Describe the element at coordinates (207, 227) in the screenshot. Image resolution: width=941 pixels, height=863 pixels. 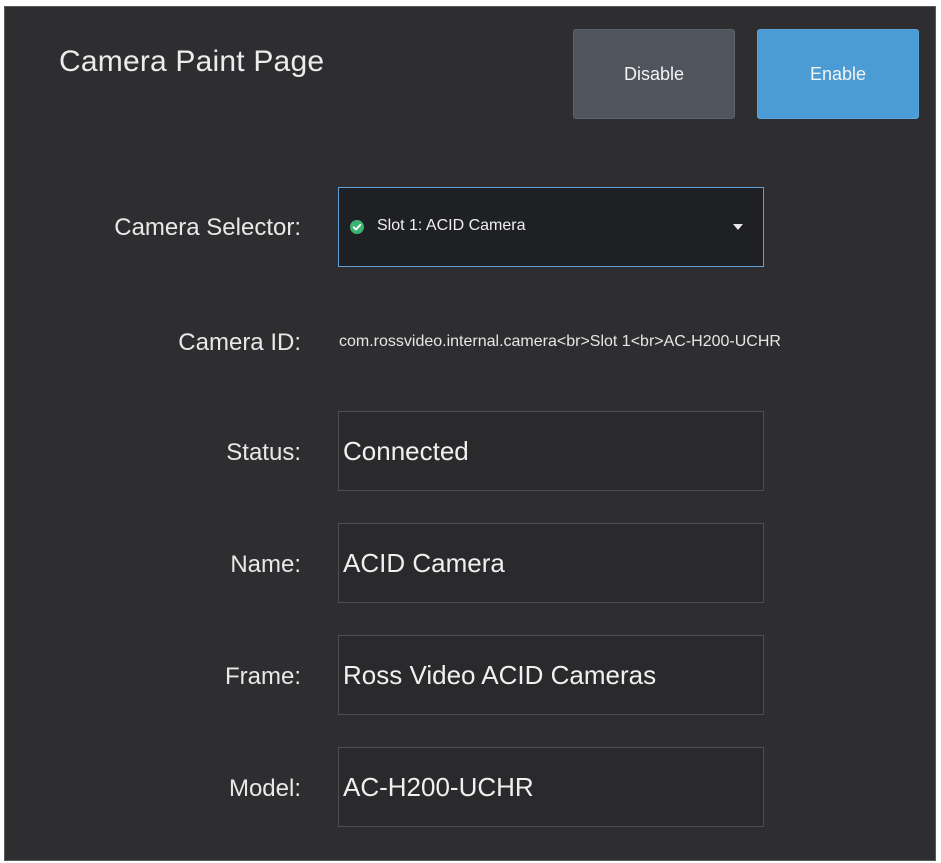
I see `camera-selector-label: Camera Selector:` at that location.